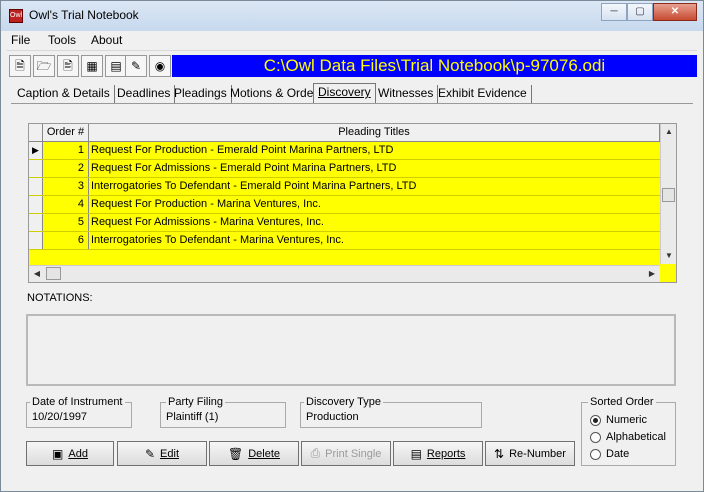  What do you see at coordinates (36, 150) in the screenshot?
I see `row-selector-arrow-icon: ▶` at bounding box center [36, 150].